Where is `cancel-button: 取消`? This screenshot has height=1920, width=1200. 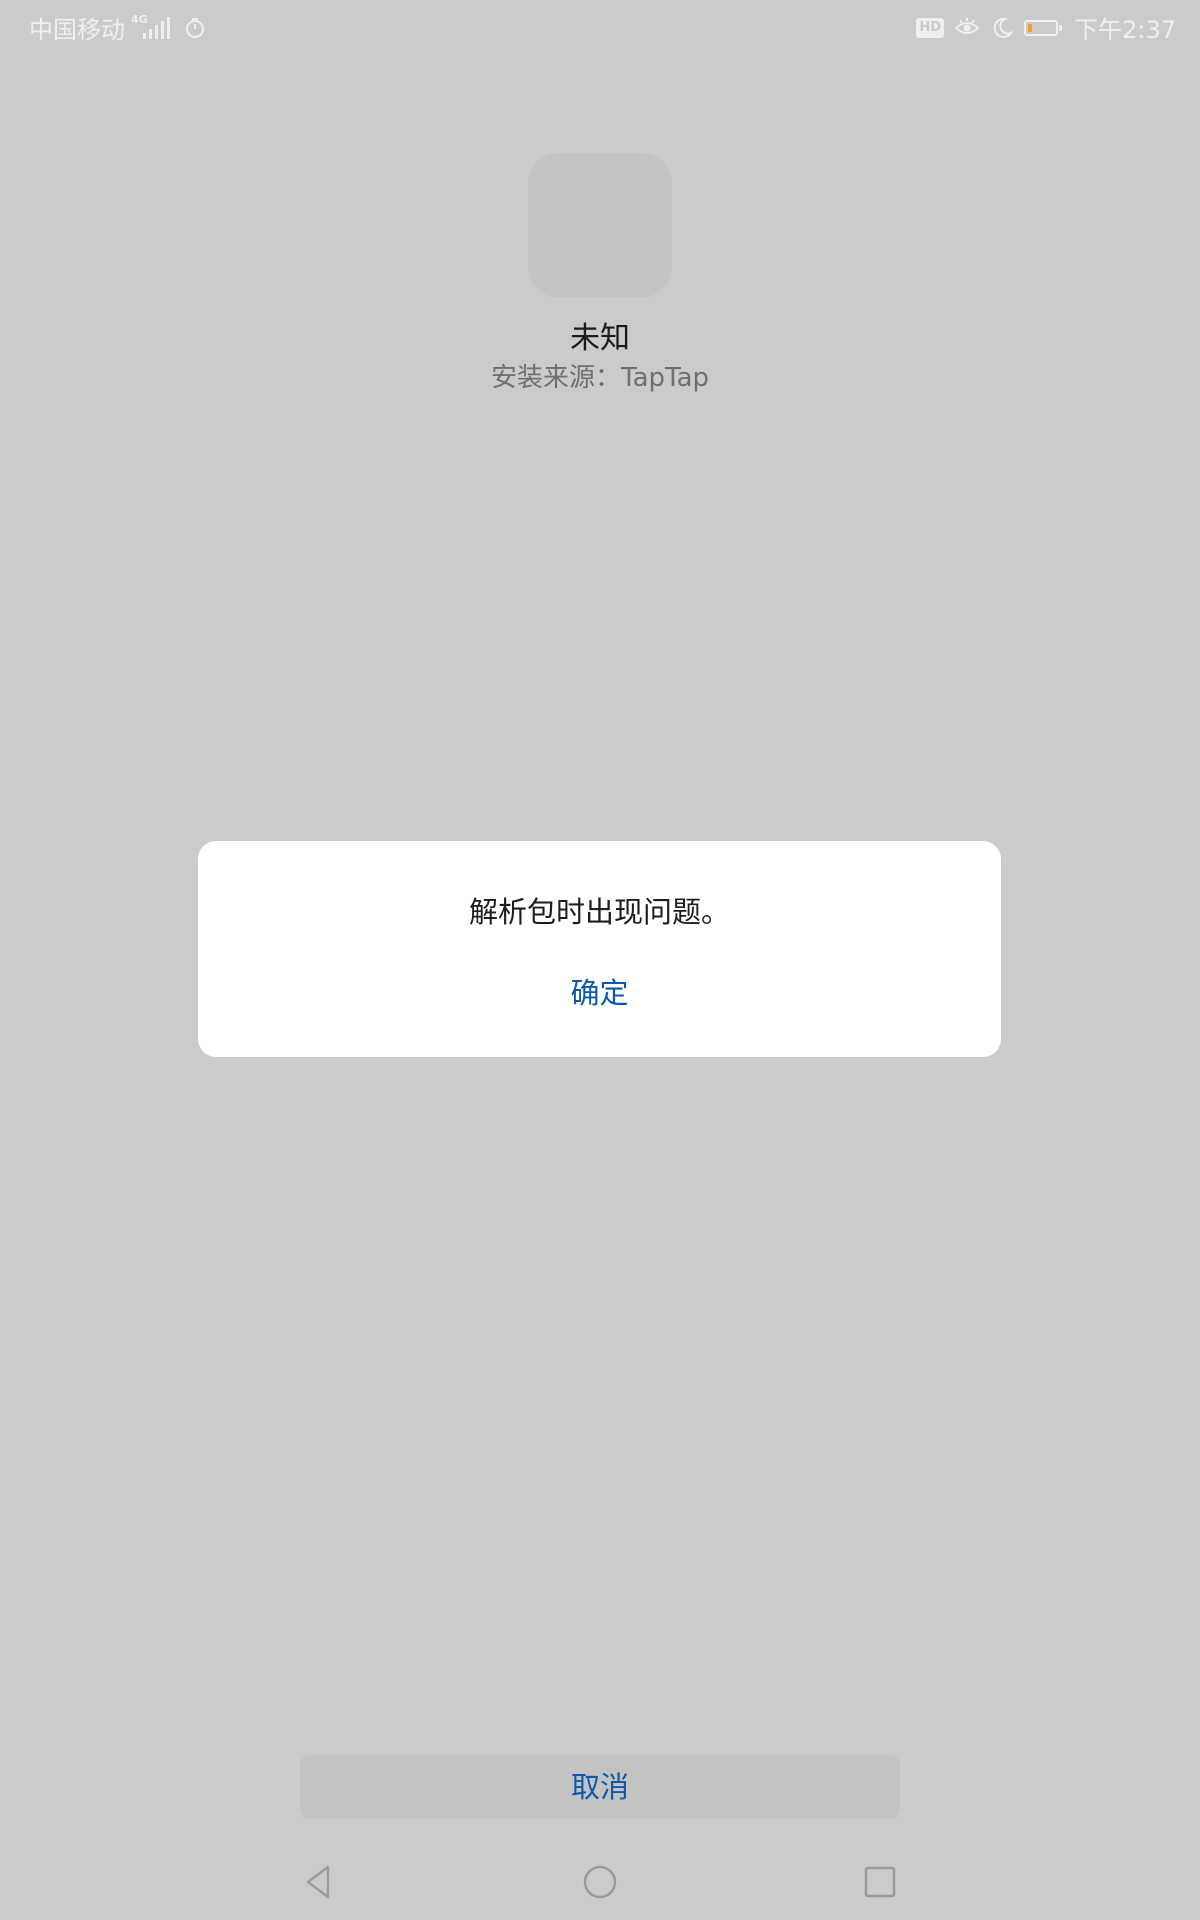 cancel-button: 取消 is located at coordinates (600, 1787).